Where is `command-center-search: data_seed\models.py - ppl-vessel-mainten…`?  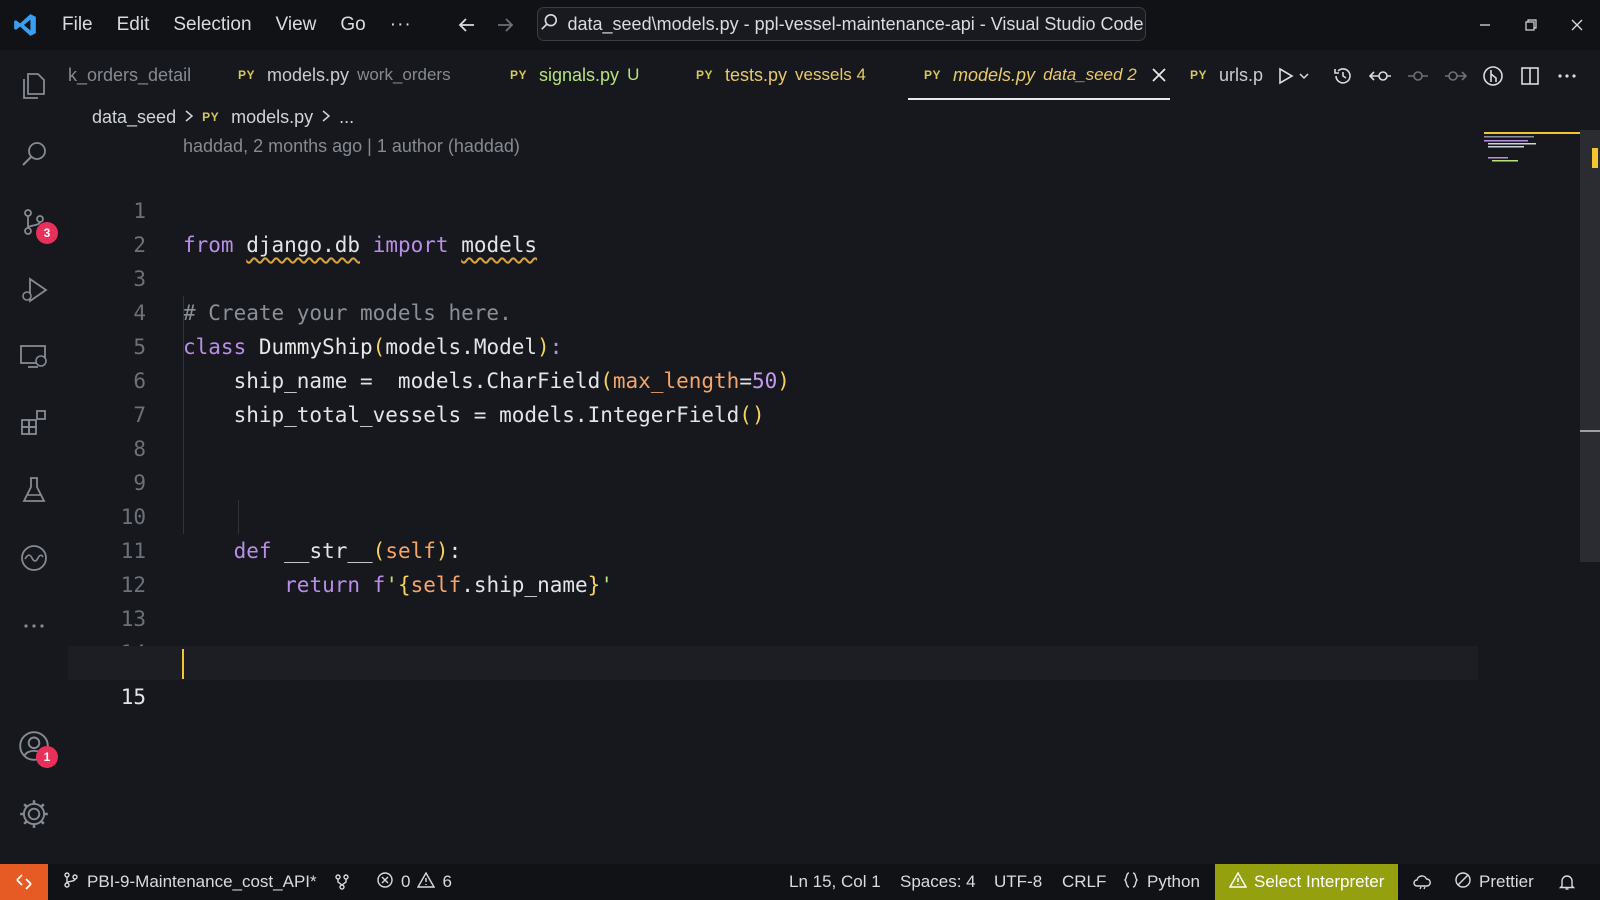
command-center-search: data_seed\models.py - ppl-vessel-mainten… is located at coordinates (841, 24).